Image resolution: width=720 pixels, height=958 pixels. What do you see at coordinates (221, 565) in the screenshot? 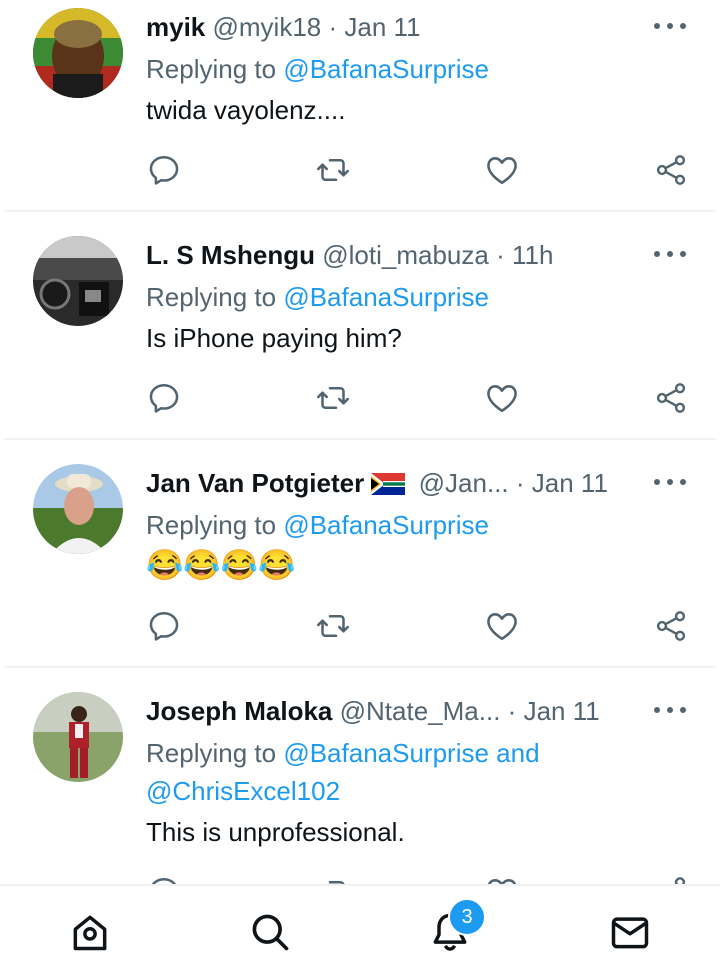
I see `tweet-text: 😂😂😂😂` at bounding box center [221, 565].